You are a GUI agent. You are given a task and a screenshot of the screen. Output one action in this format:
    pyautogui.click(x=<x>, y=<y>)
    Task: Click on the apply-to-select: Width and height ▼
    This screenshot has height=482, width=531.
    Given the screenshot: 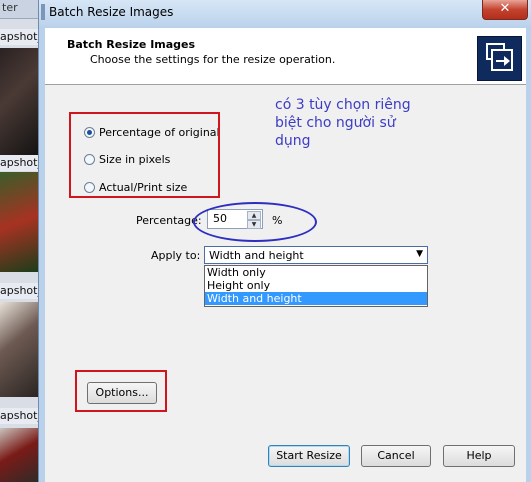 What is the action you would take?
    pyautogui.click(x=316, y=255)
    